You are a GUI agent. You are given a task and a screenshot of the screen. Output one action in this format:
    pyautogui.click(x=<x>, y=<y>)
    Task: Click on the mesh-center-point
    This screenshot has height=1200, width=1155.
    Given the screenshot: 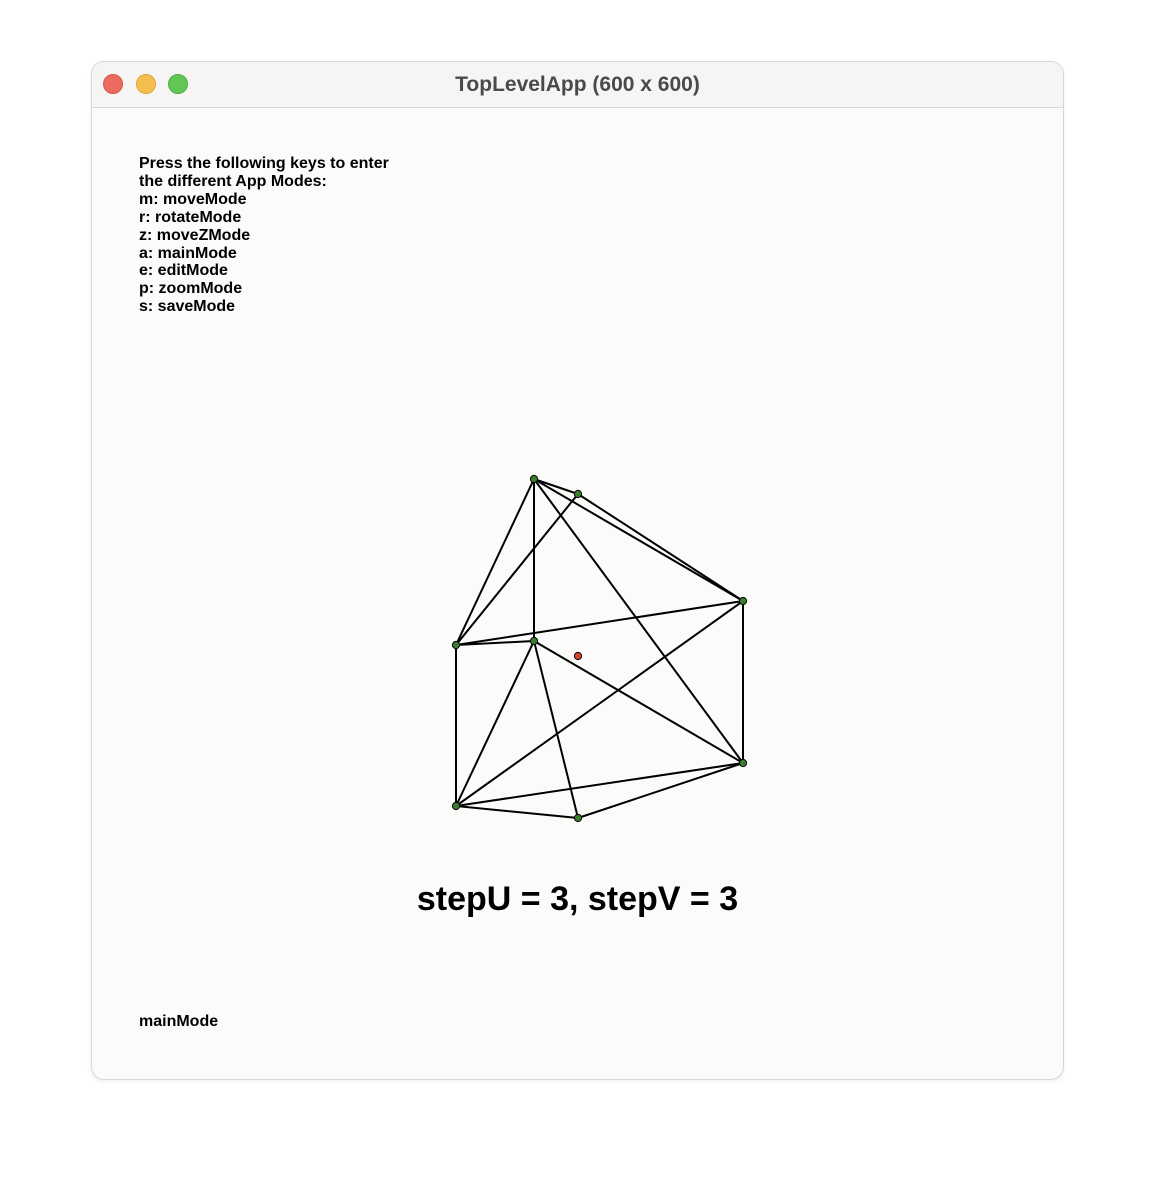 What is the action you would take?
    pyautogui.click(x=578, y=656)
    